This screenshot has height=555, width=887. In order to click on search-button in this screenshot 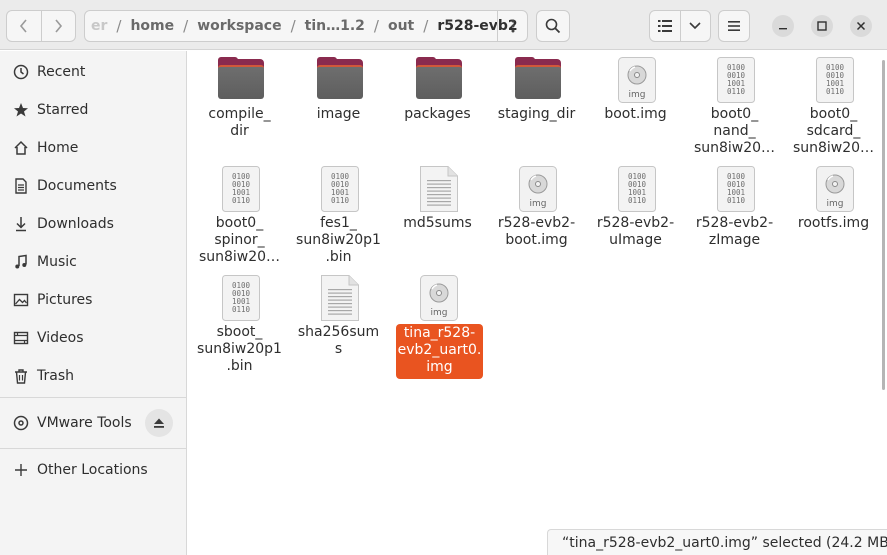, I will do `click(553, 26)`.